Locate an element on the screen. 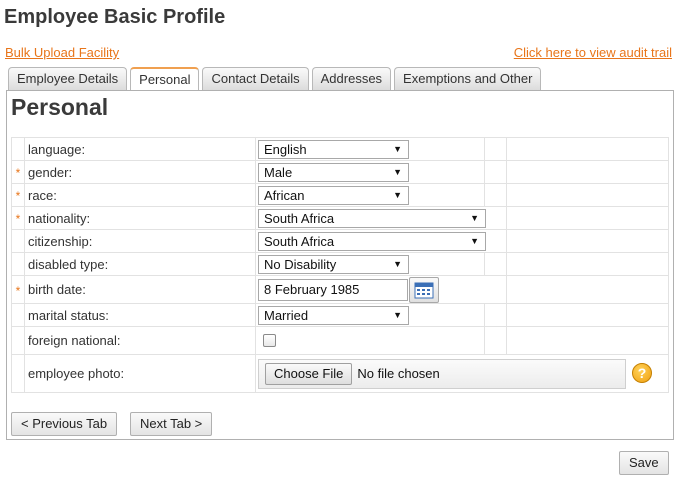 The image size is (679, 481). next-tab-button: Next Tab > is located at coordinates (171, 424).